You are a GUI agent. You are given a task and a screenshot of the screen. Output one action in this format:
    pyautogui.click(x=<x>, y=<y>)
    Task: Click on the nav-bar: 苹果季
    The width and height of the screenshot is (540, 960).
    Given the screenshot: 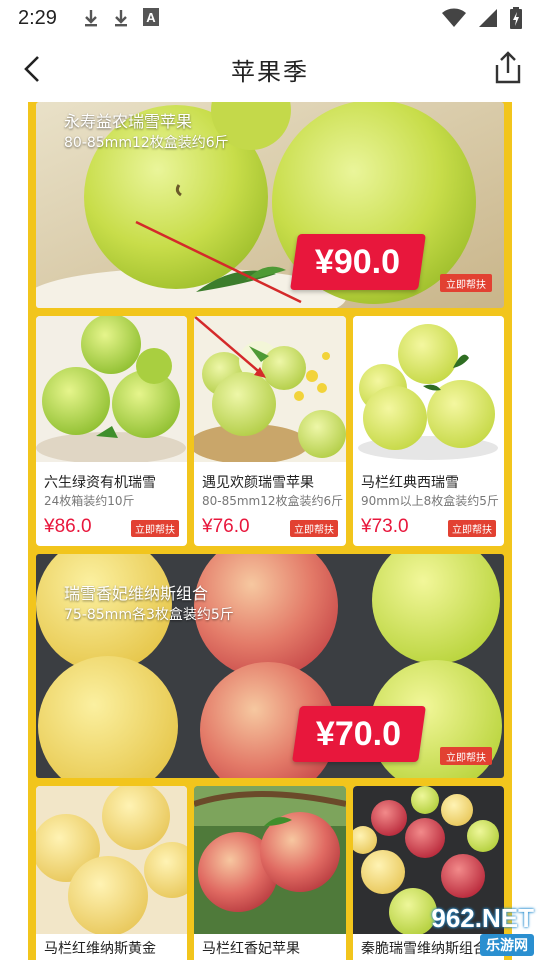 What is the action you would take?
    pyautogui.click(x=270, y=69)
    